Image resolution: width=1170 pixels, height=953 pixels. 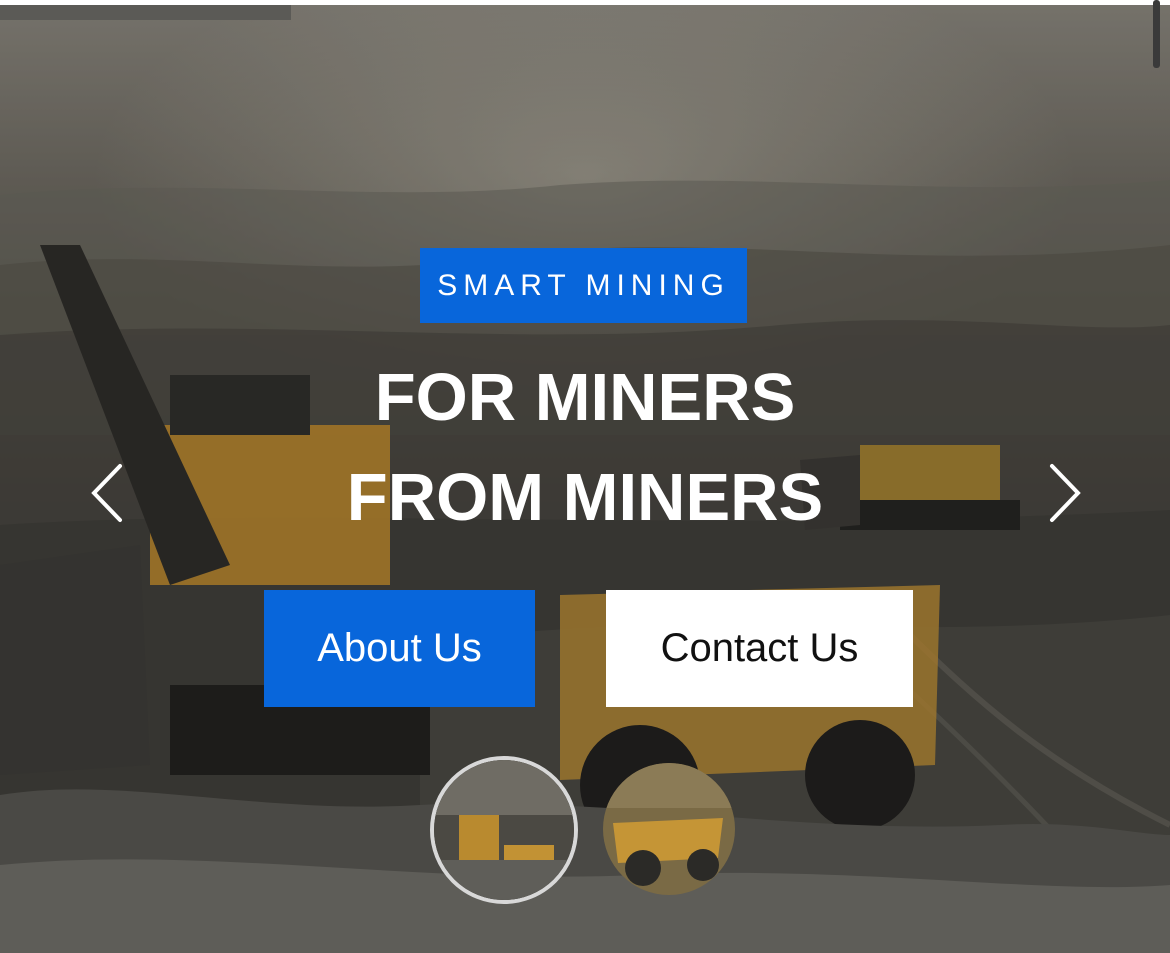 What do you see at coordinates (585, 497) in the screenshot?
I see `headline-line-2: FROM MINERS` at bounding box center [585, 497].